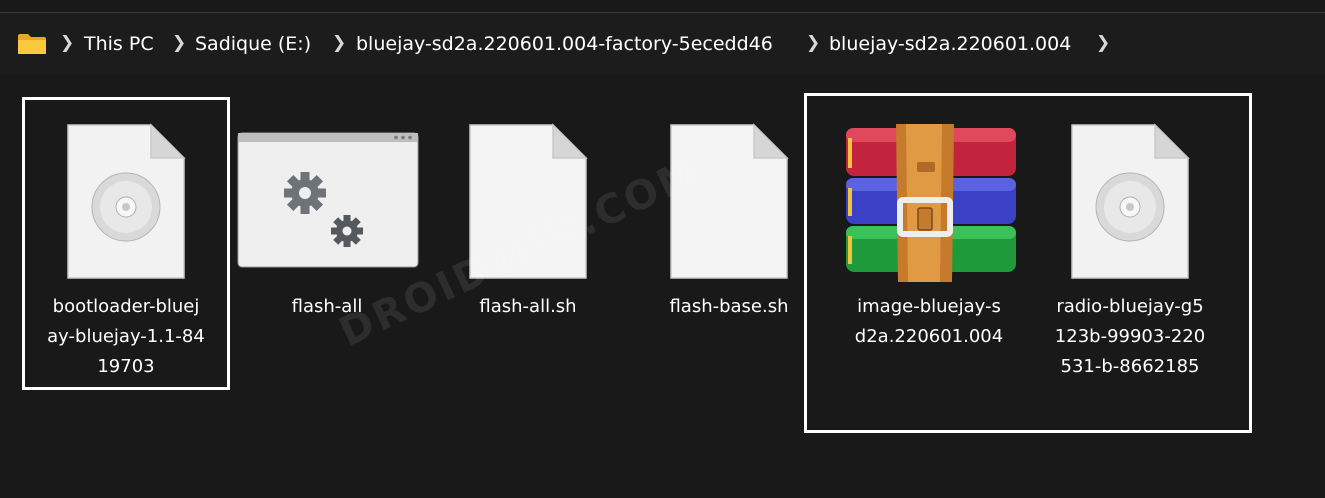  I want to click on file-name: bootloader-bluej ay-bluejay-1.1-84 19703, so click(126, 336).